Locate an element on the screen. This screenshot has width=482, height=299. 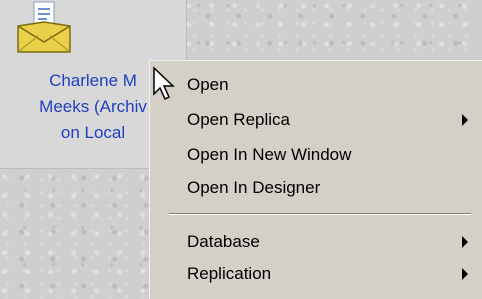
menu-item-open-replica: Open Replica is located at coordinates (309, 120).